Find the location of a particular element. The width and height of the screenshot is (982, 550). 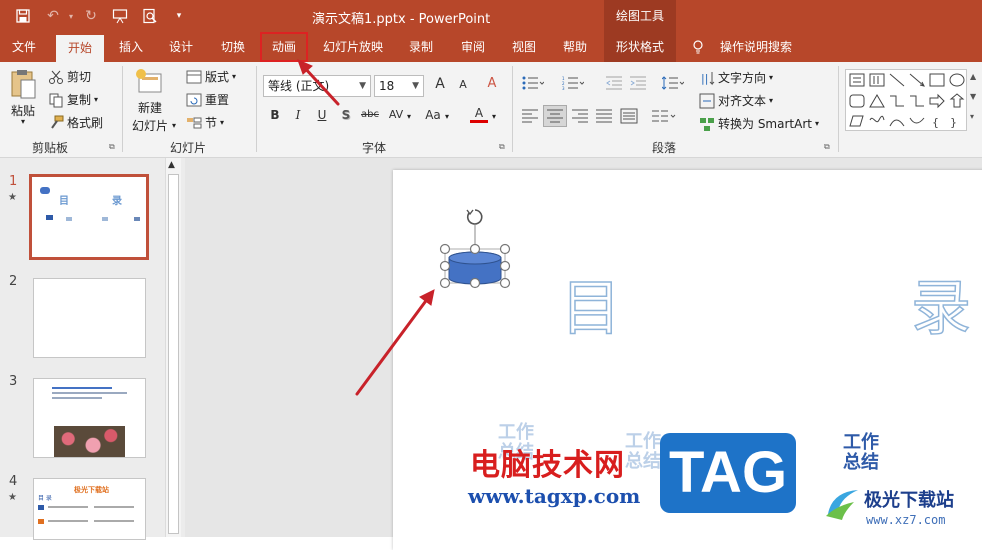

chevron-down-icon: ▼ is located at coordinates (362, 86).